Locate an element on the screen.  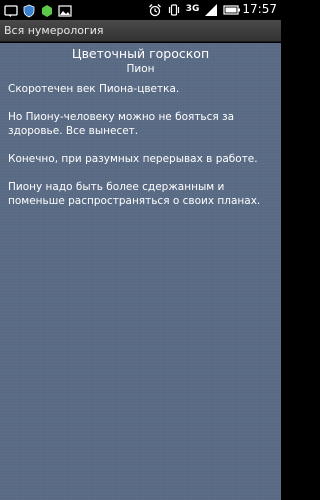
battery-icon is located at coordinates (232, 9).